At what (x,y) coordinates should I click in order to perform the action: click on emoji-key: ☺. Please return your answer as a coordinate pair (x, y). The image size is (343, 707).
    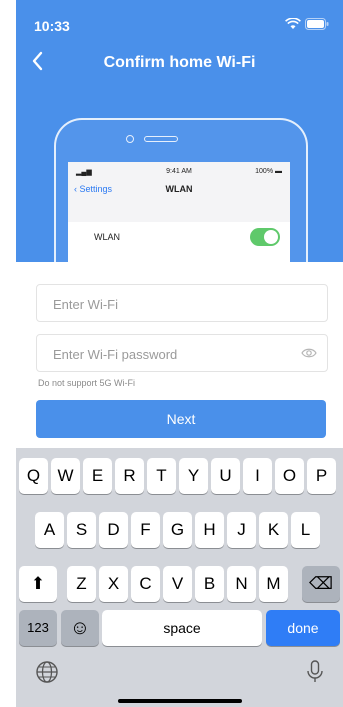
    Looking at the image, I should click on (80, 628).